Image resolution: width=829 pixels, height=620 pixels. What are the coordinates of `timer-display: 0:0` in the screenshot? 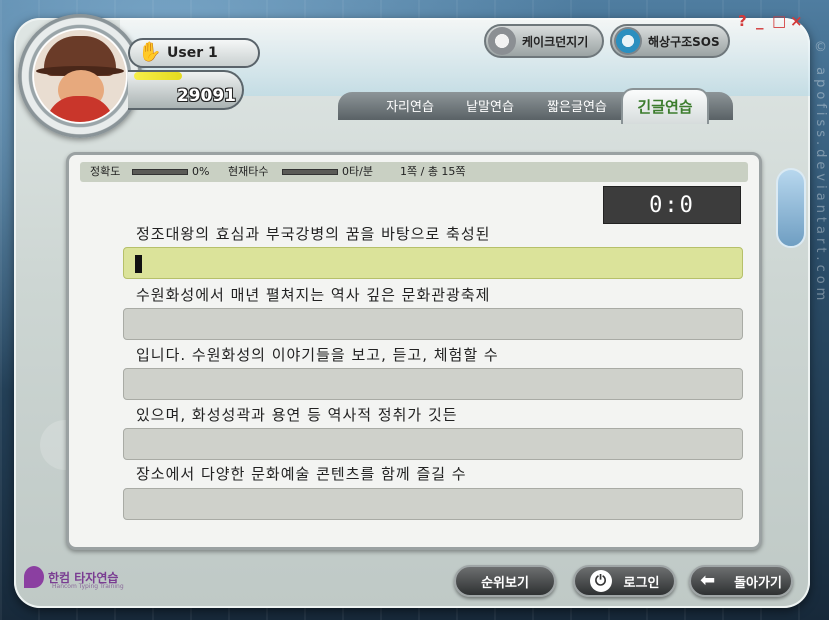 It's located at (672, 205).